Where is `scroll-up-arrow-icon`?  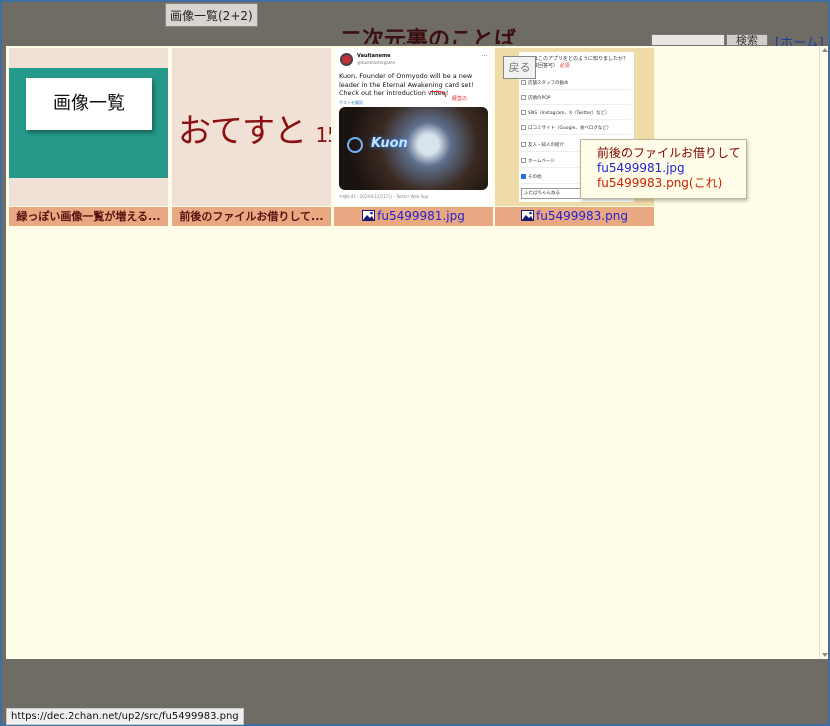 scroll-up-arrow-icon is located at coordinates (825, 50).